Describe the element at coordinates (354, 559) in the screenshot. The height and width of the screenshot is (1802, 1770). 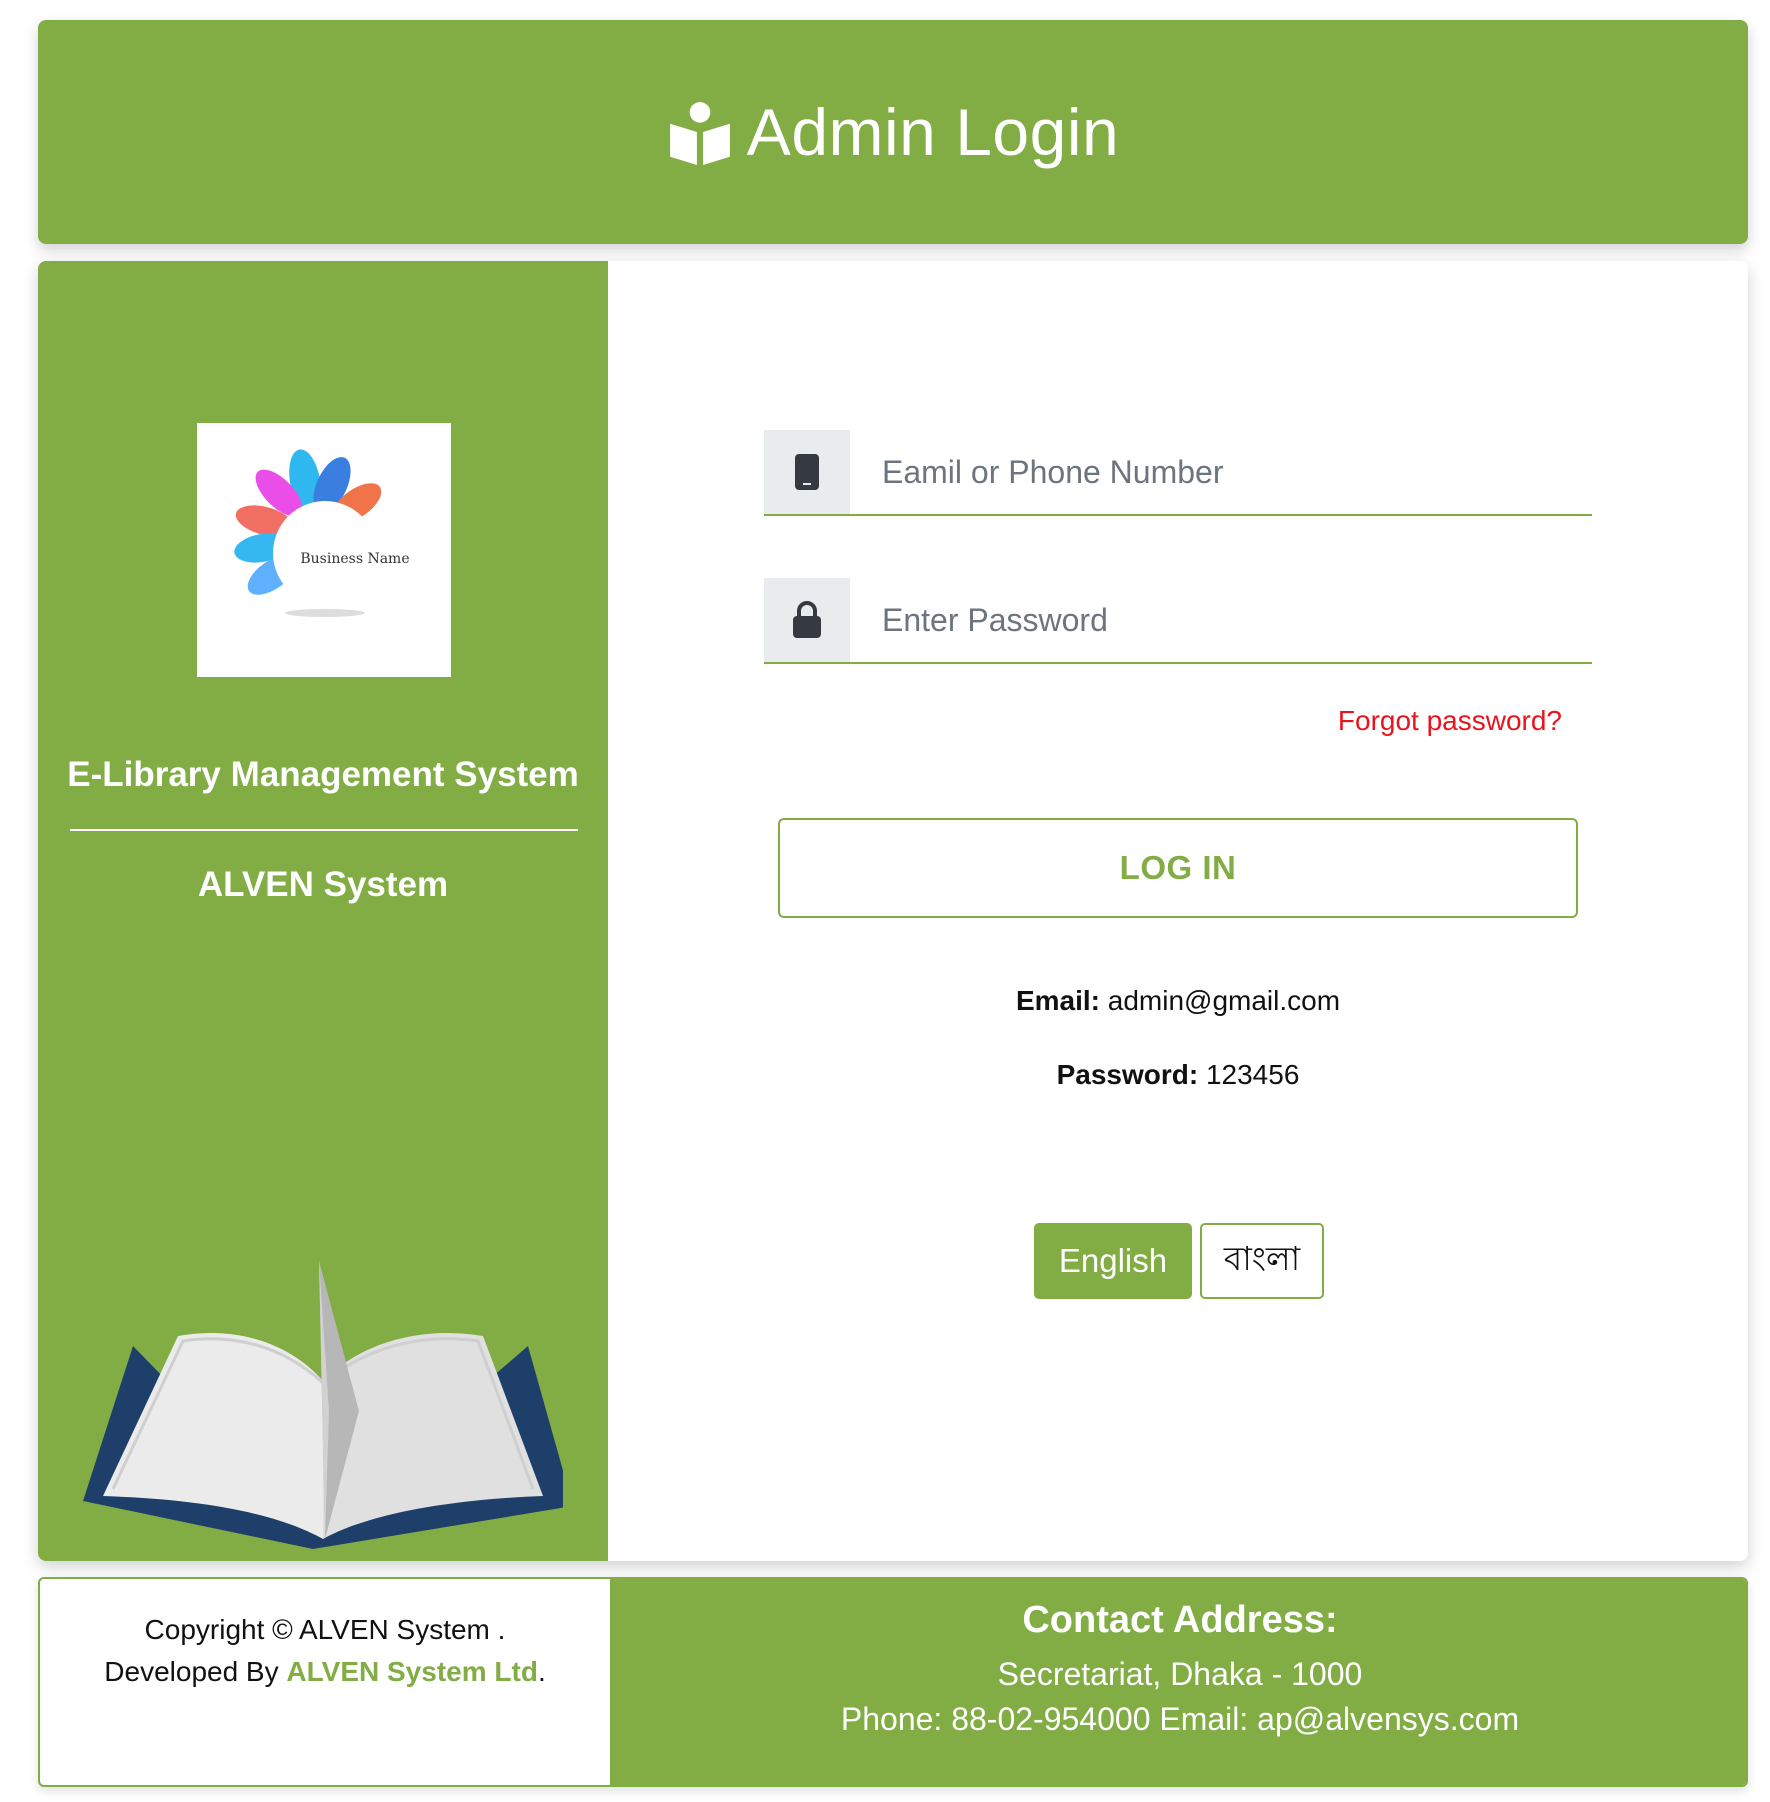
I see `svg-text: Business Name` at that location.